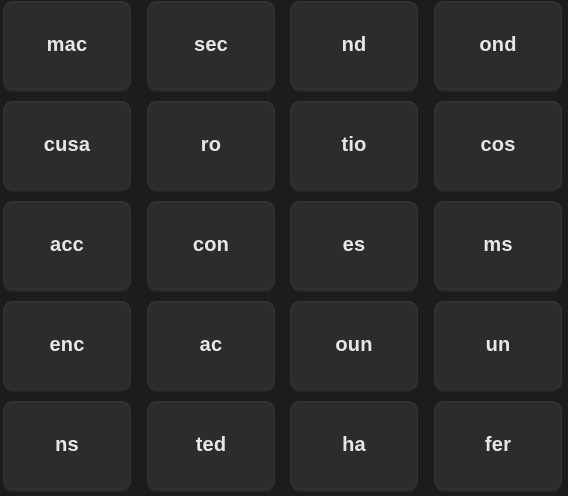  I want to click on tile-label: tio, so click(354, 145).